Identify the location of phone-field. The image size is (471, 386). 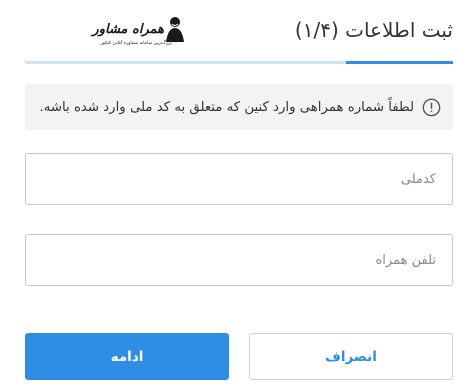
(239, 260).